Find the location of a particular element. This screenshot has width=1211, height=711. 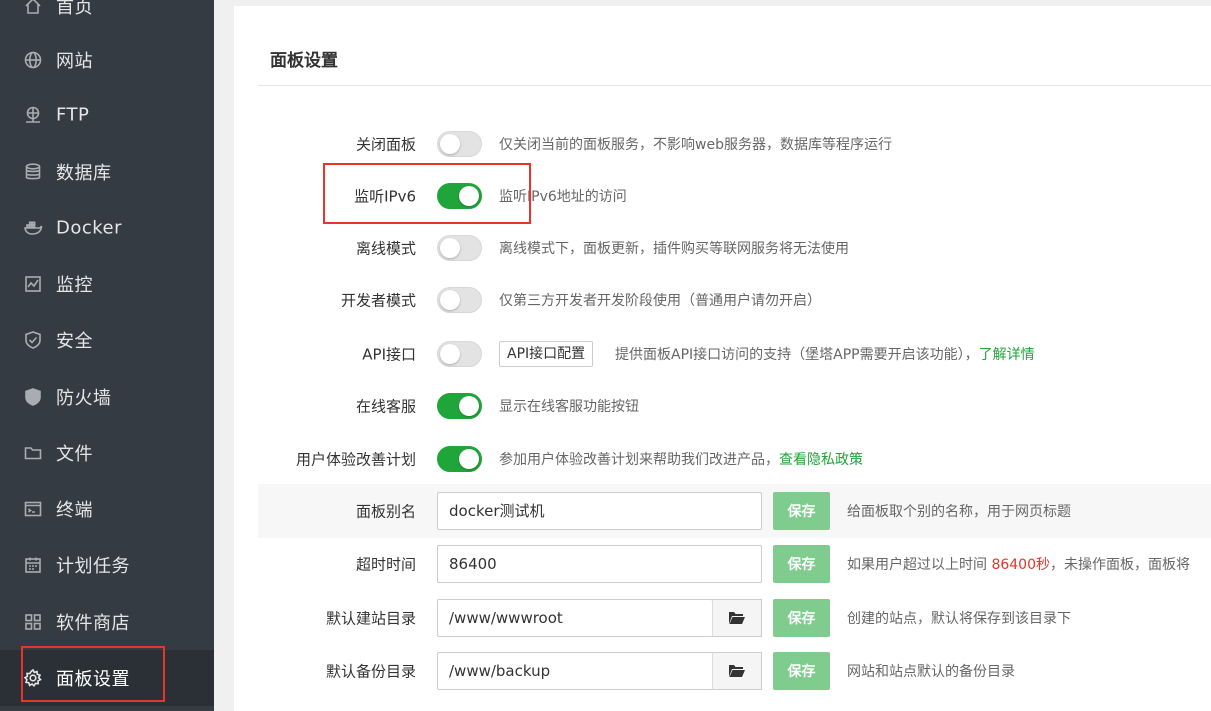

timeout-desc-value: 86400秒 is located at coordinates (1020, 565).